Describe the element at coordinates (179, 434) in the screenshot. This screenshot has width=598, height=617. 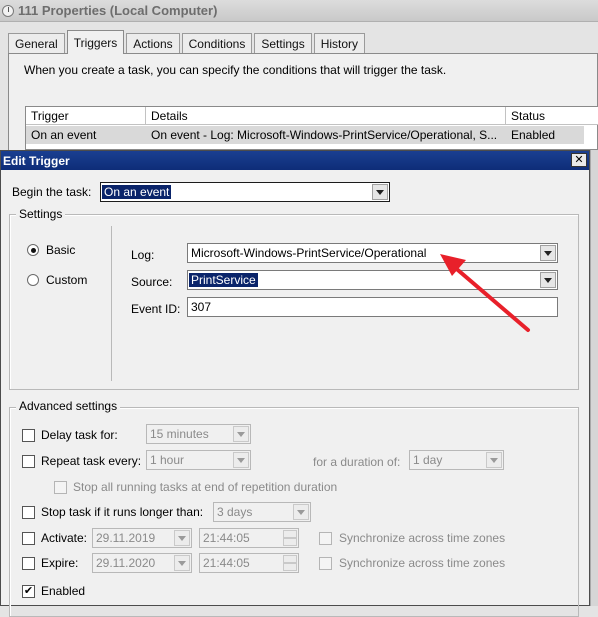
I see `delay-value: 15 minutes` at that location.